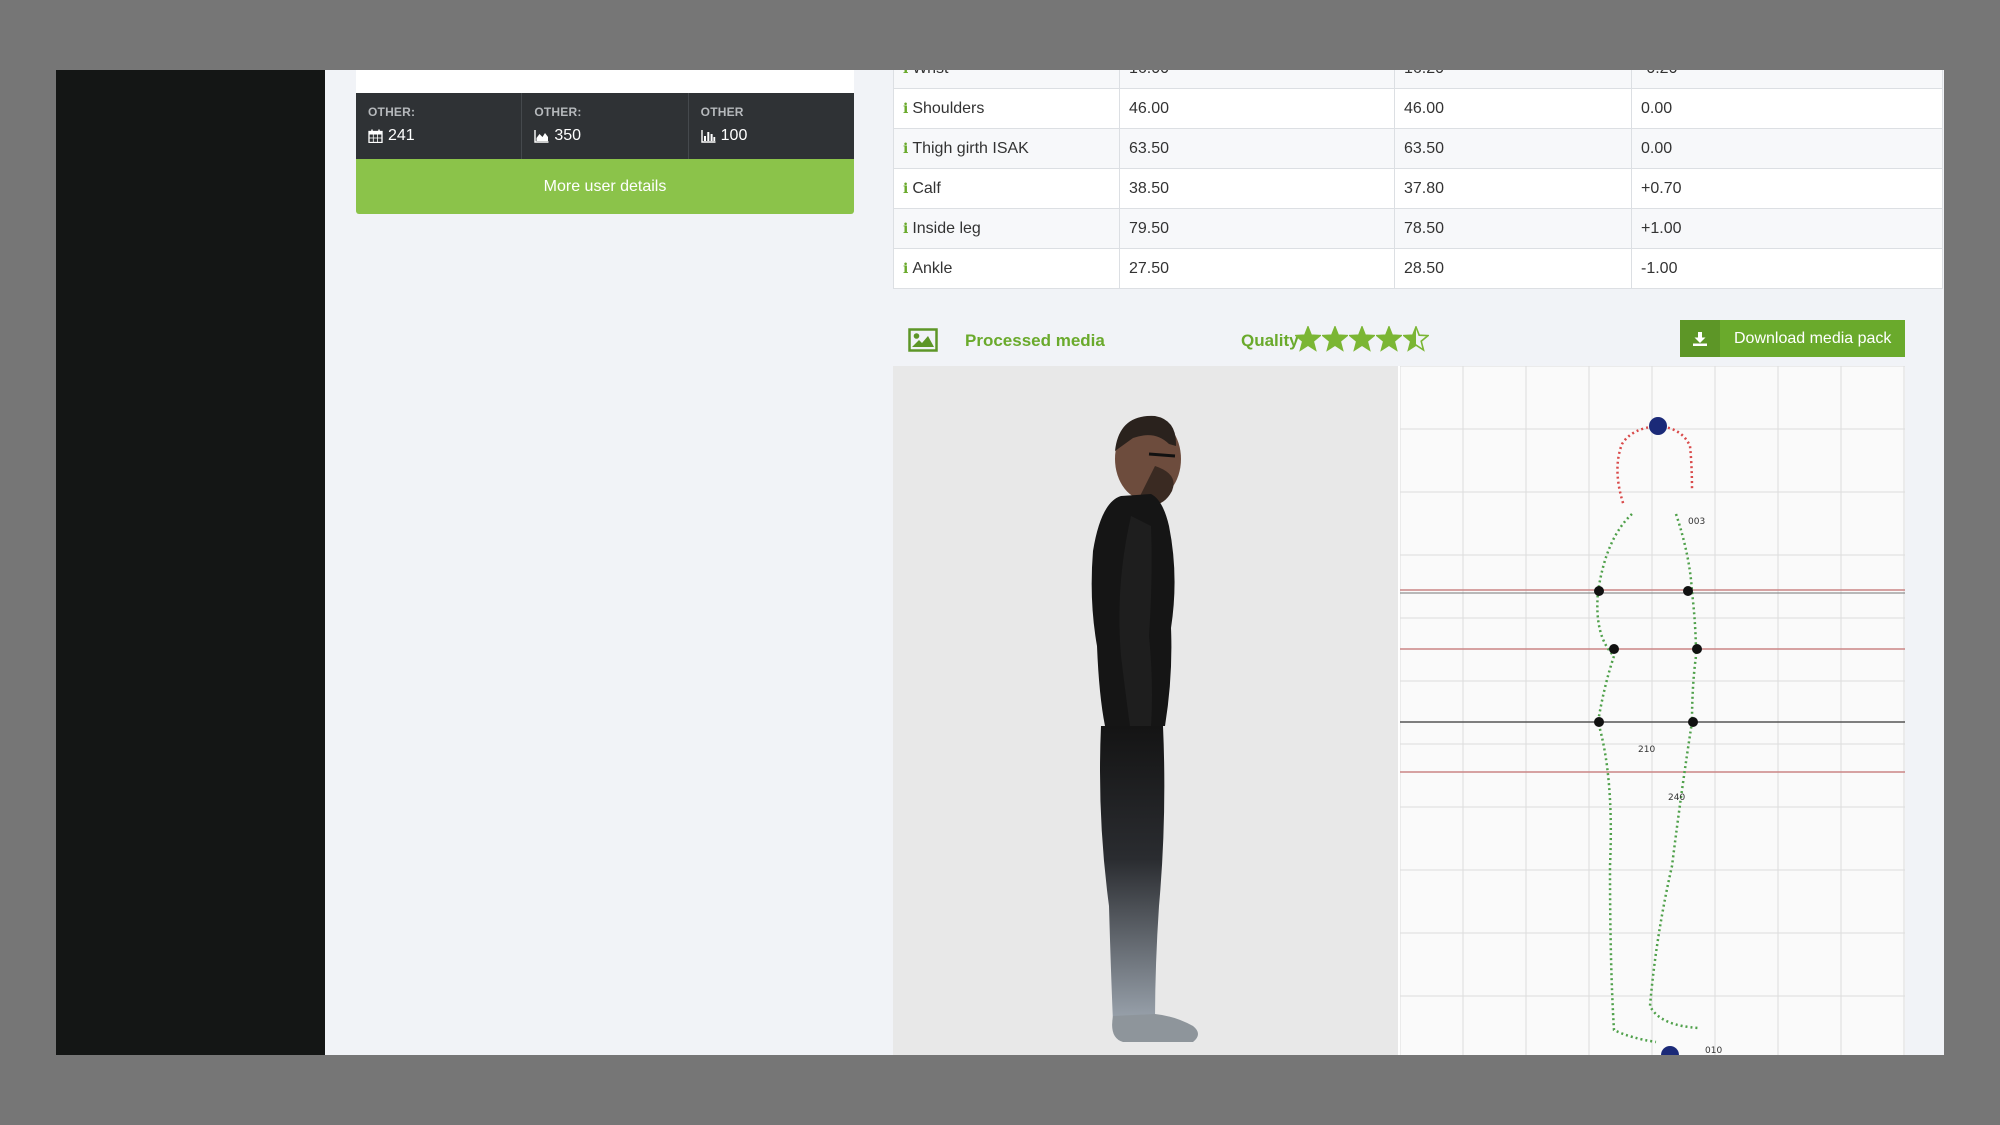  I want to click on measurement-name-cell: i Wrist, so click(1006, 79).